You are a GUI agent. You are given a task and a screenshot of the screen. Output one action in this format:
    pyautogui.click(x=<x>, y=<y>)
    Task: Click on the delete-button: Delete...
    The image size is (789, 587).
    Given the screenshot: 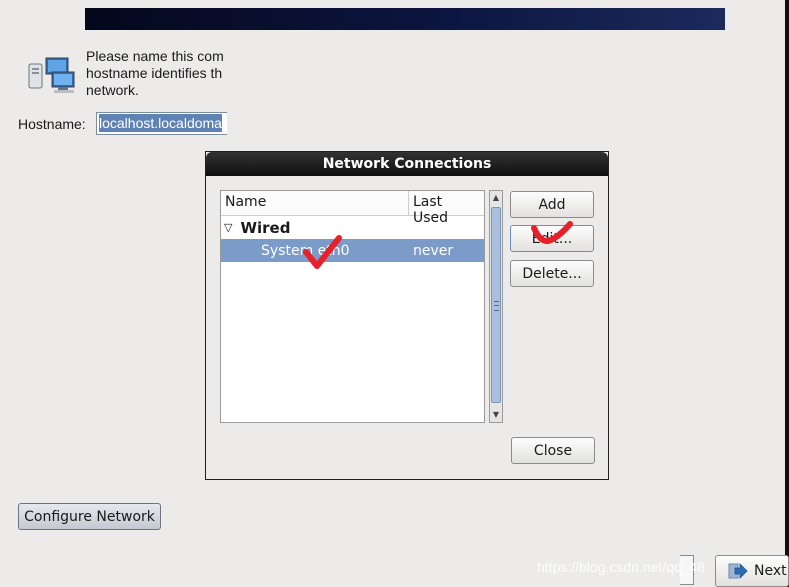 What is the action you would take?
    pyautogui.click(x=552, y=273)
    